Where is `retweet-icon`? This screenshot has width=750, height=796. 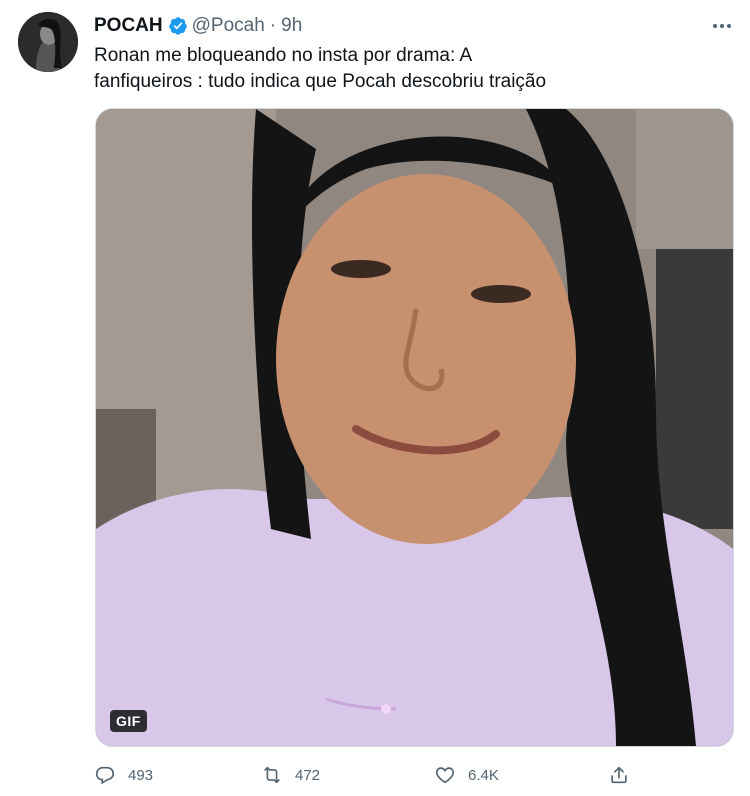 retweet-icon is located at coordinates (272, 775).